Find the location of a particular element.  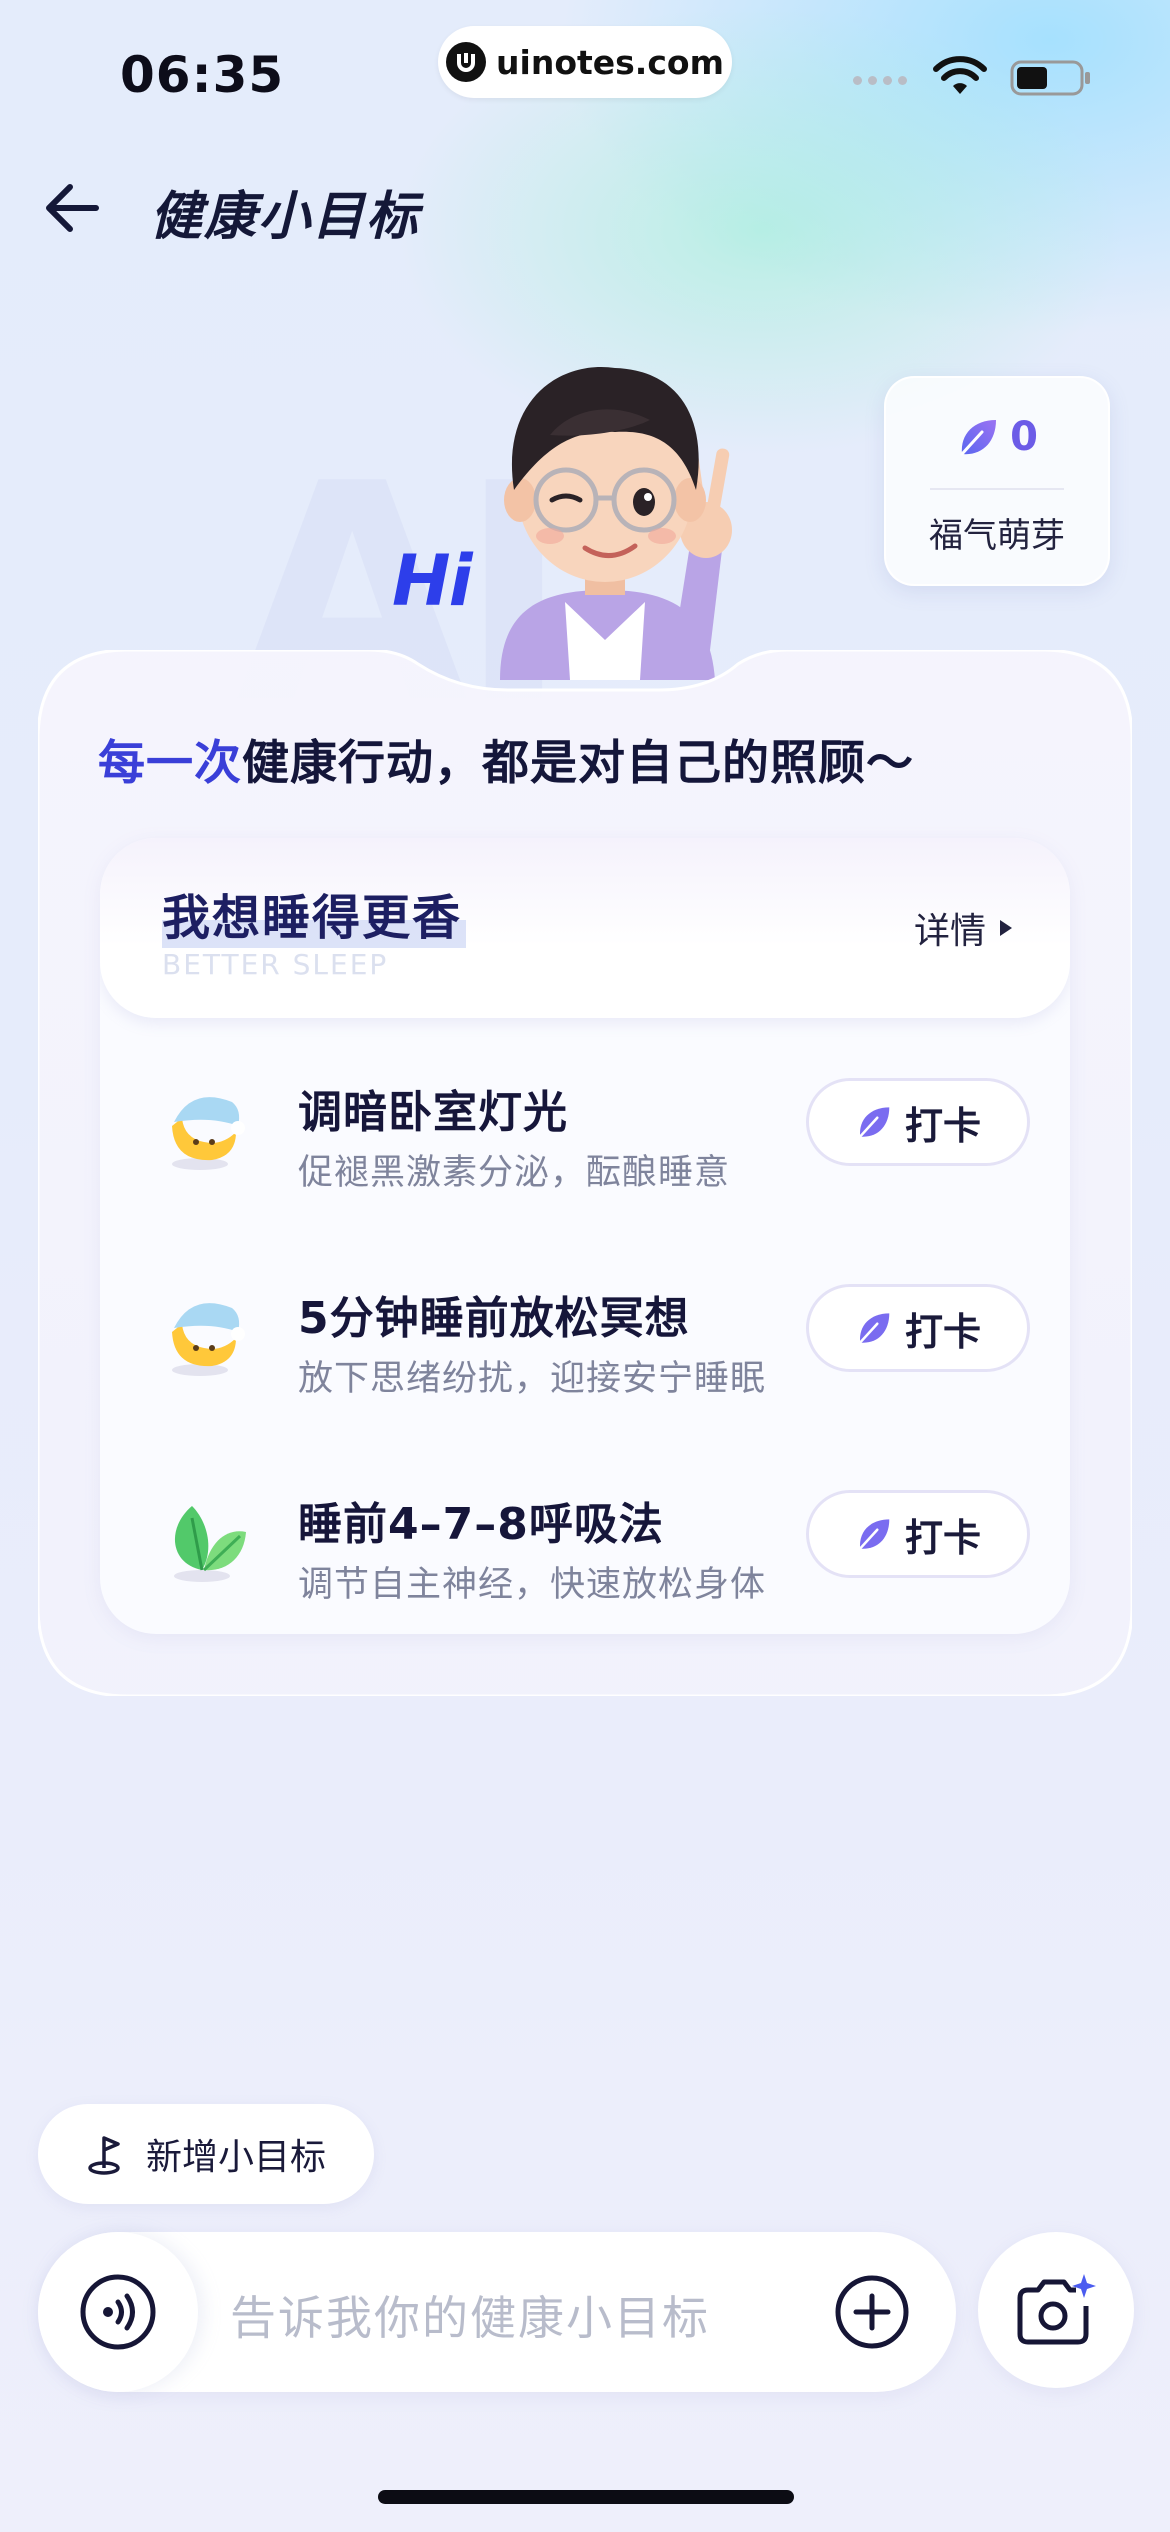

points-label: 福气萌芽 is located at coordinates (997, 536).